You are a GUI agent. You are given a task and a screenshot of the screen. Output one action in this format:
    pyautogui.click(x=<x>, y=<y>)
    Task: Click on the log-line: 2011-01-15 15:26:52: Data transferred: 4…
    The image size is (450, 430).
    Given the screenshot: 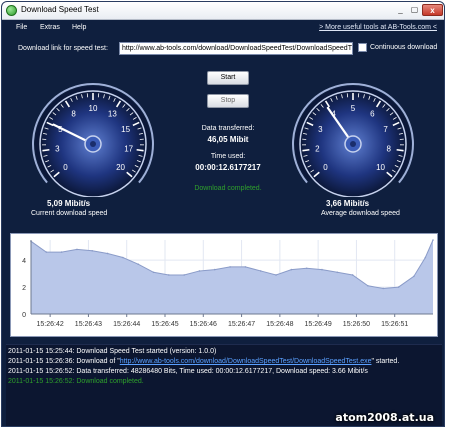 What is the action you would take?
    pyautogui.click(x=188, y=371)
    